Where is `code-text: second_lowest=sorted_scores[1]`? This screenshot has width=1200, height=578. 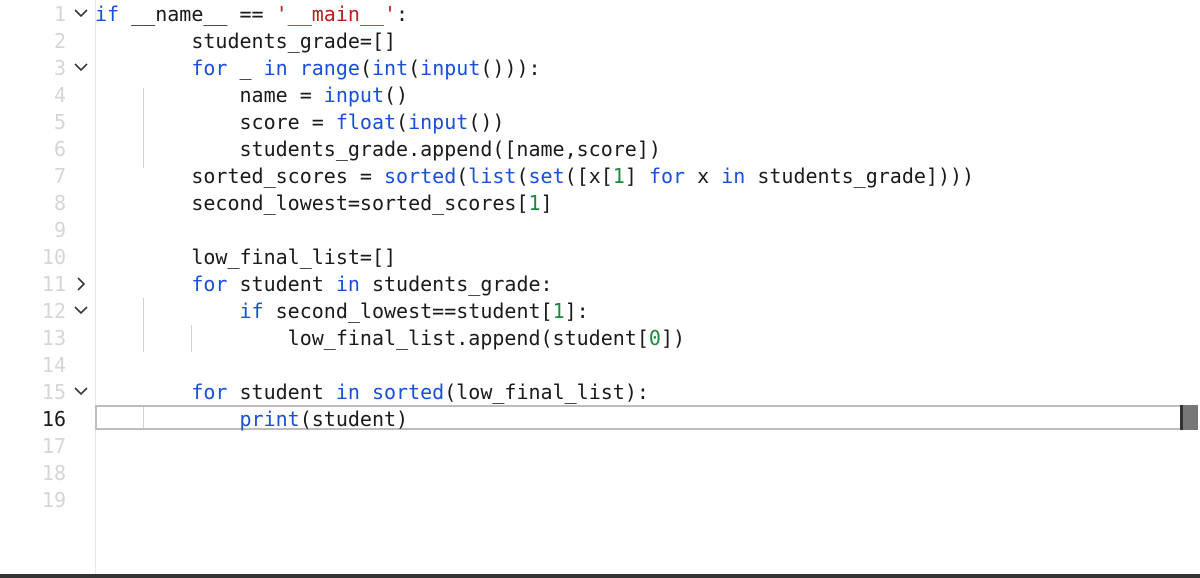
code-text: second_lowest=sorted_scores[1] is located at coordinates (324, 203).